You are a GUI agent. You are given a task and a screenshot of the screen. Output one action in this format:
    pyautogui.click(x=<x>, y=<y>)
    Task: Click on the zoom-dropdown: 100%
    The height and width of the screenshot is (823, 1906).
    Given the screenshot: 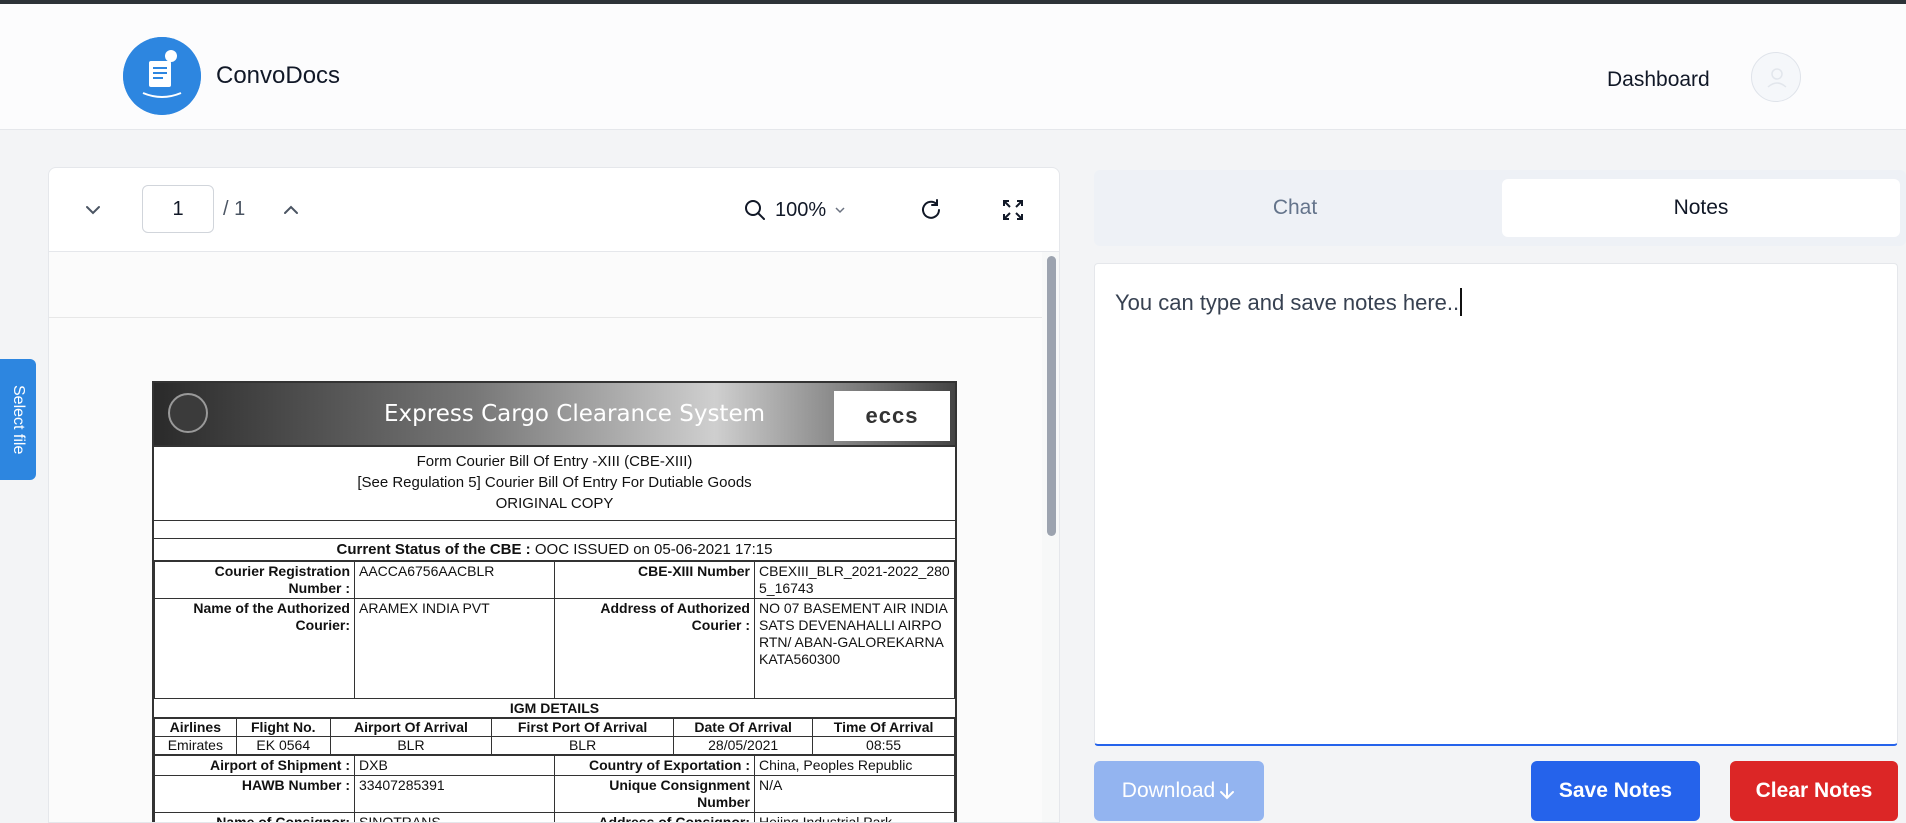 What is the action you would take?
    pyautogui.click(x=794, y=210)
    